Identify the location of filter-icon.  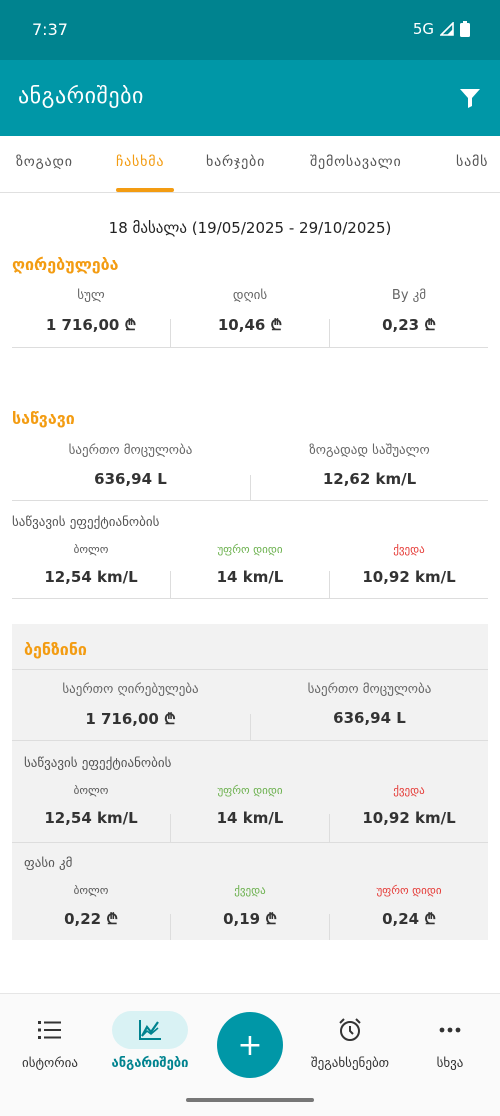
(470, 98).